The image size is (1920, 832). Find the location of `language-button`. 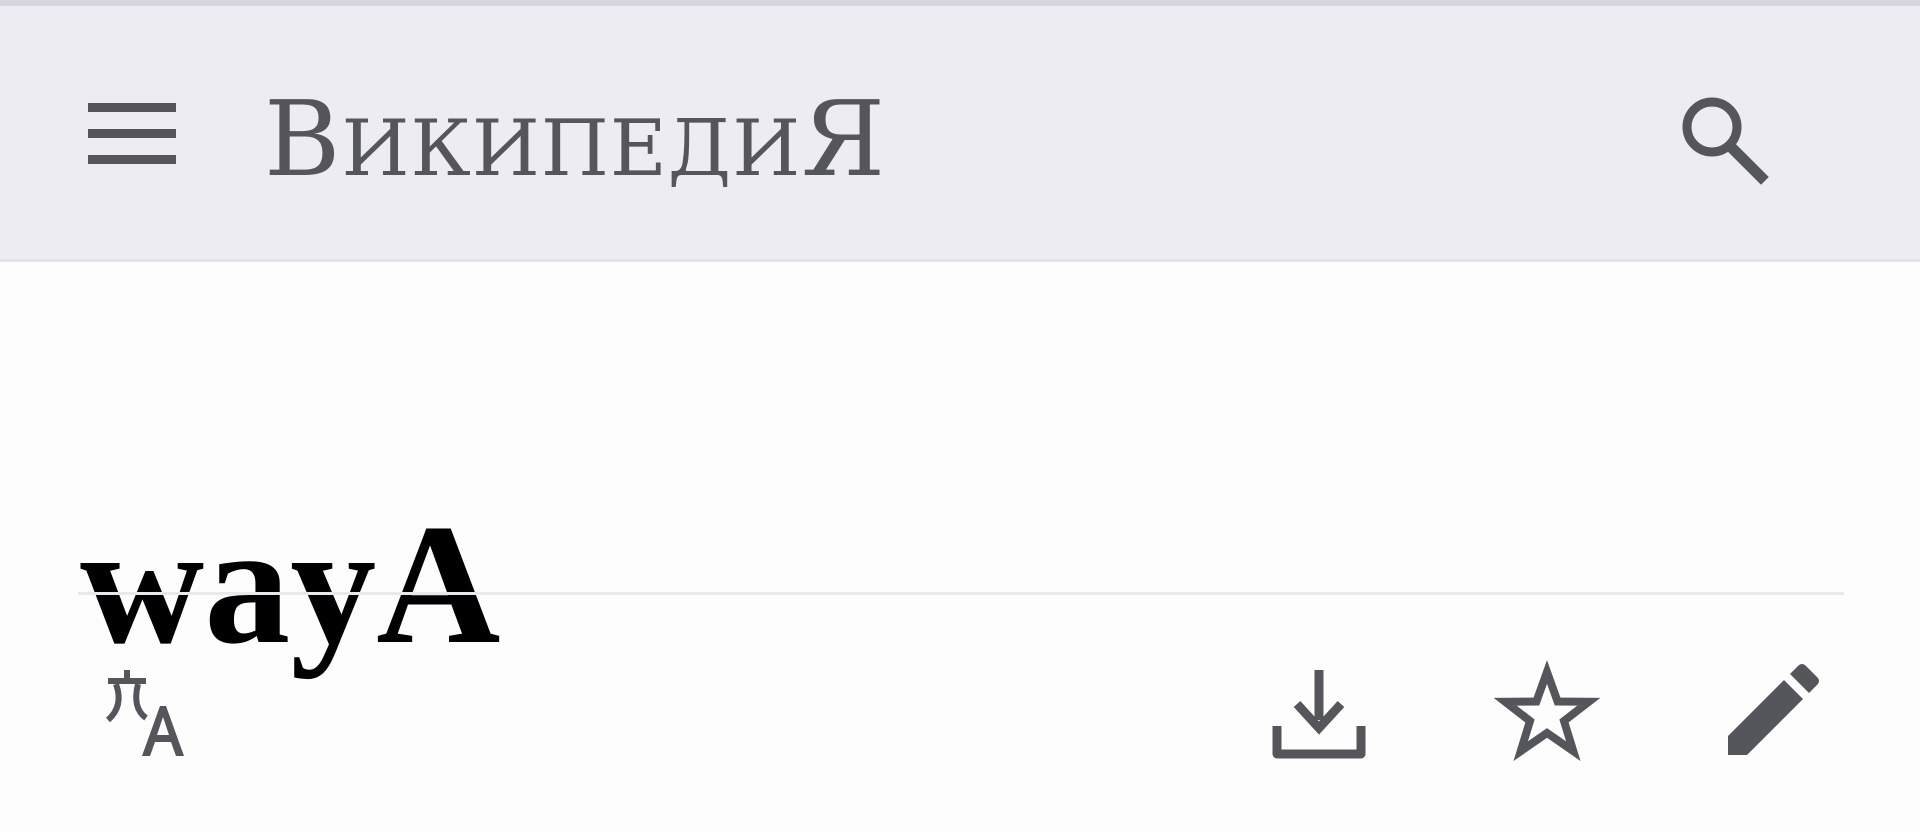

language-button is located at coordinates (149, 715).